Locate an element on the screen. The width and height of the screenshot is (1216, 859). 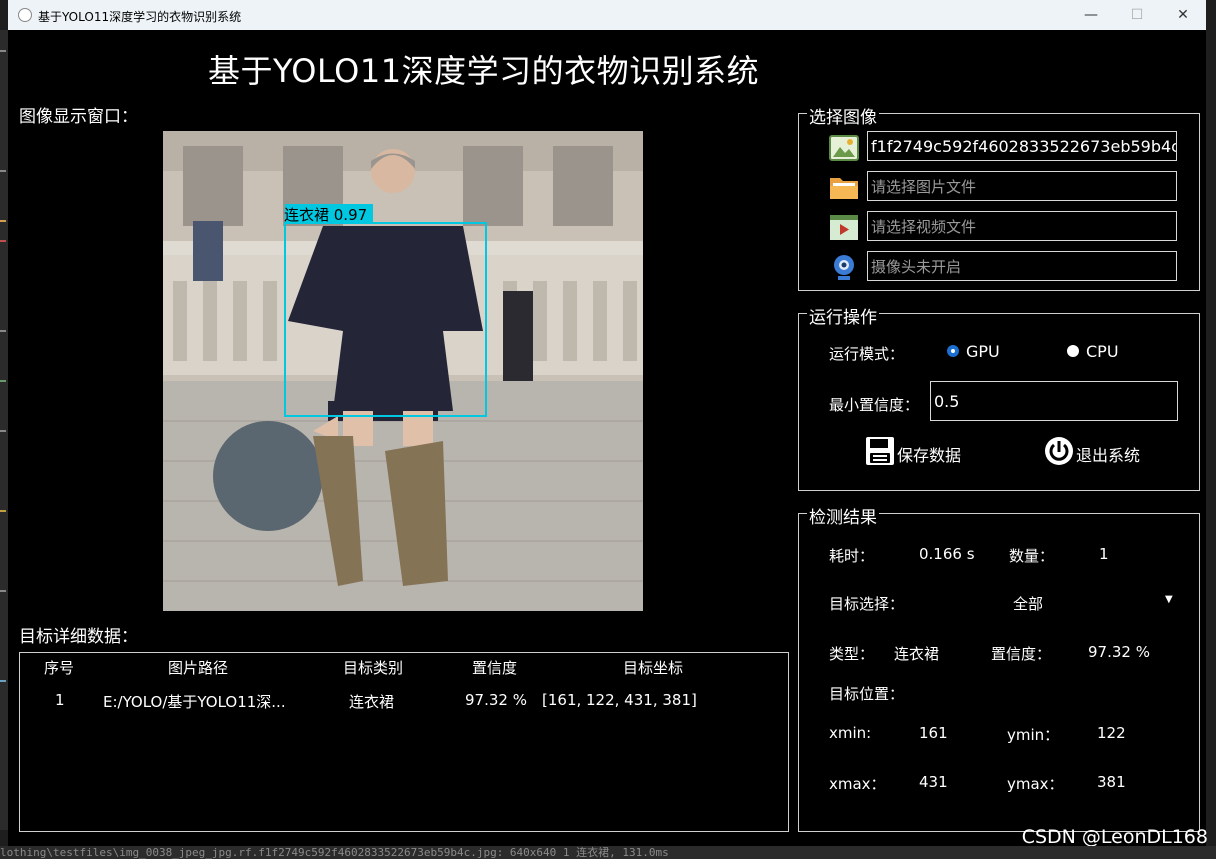
xmax-value: 431 is located at coordinates (933, 782).